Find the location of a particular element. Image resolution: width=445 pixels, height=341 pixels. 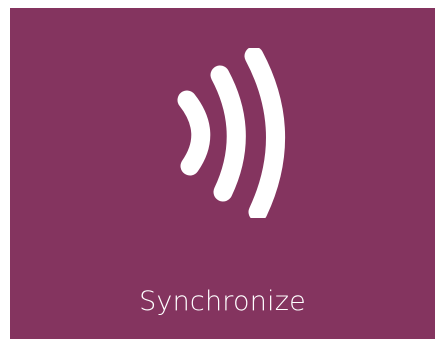

small-wave is located at coordinates (194, 133).